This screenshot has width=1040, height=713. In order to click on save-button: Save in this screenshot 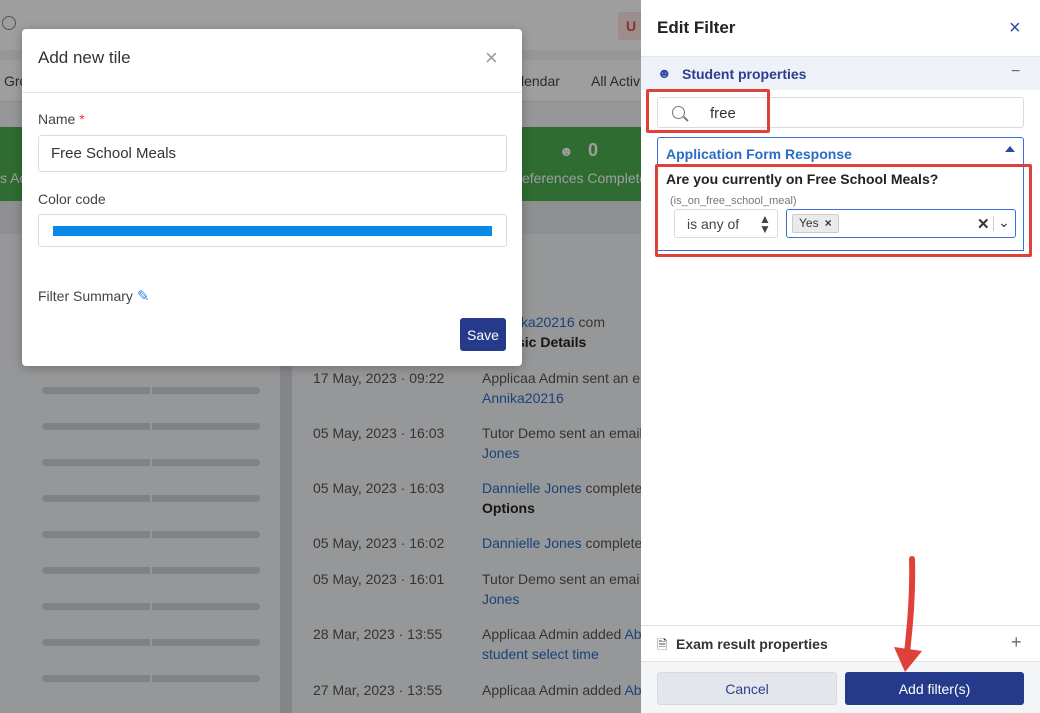, I will do `click(483, 334)`.